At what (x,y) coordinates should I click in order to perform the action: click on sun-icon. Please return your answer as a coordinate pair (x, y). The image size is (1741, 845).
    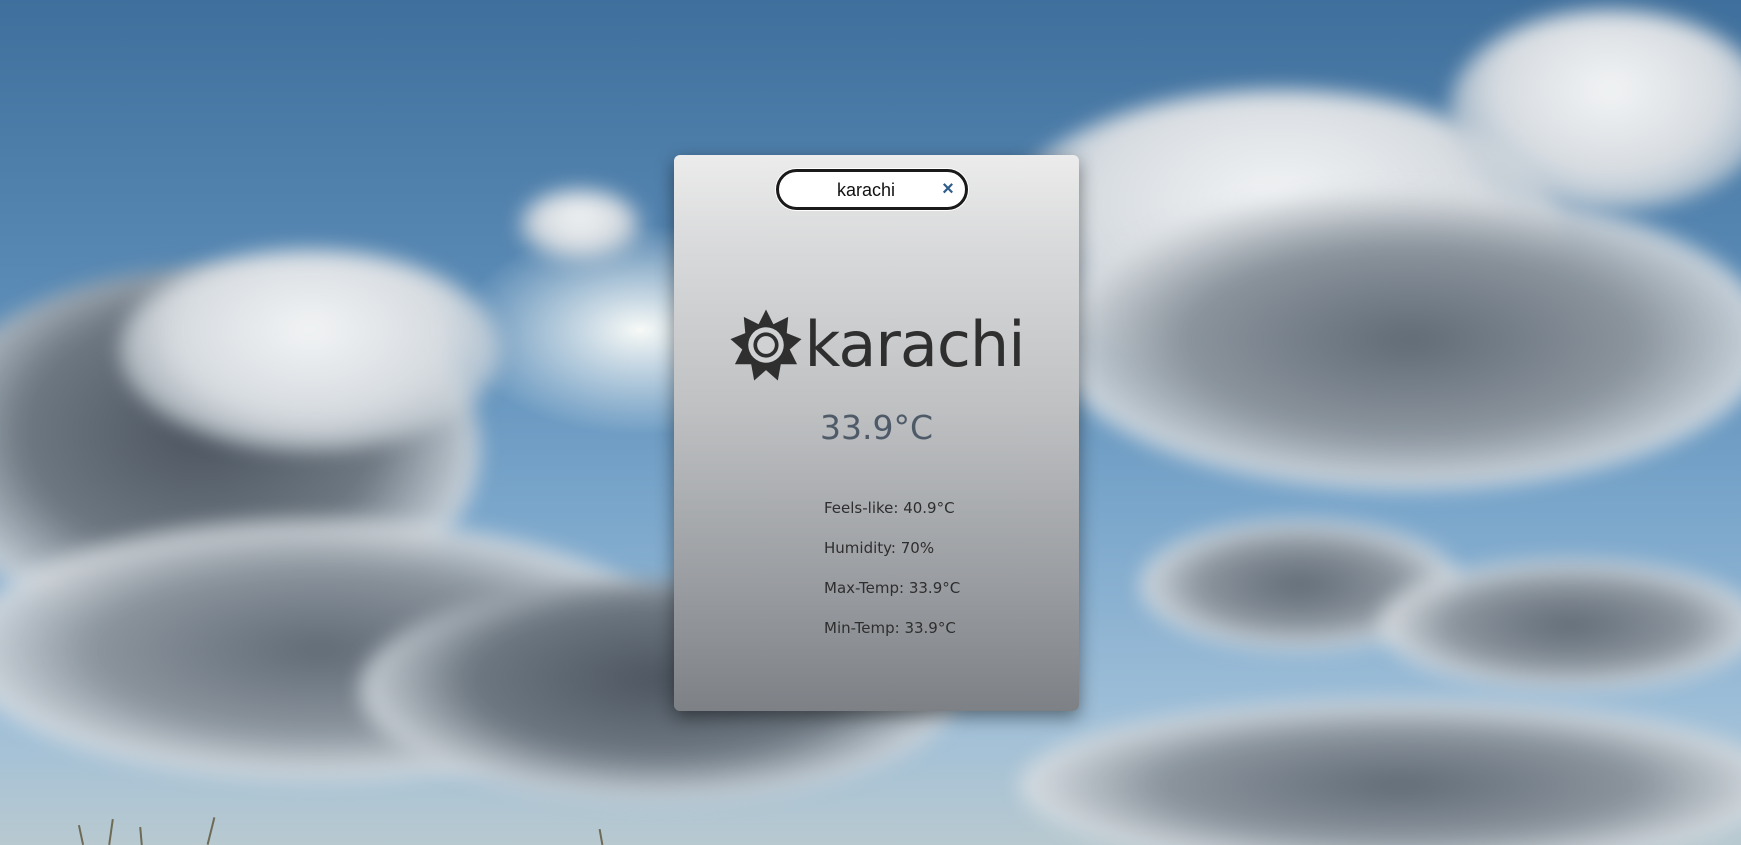
    Looking at the image, I should click on (766, 345).